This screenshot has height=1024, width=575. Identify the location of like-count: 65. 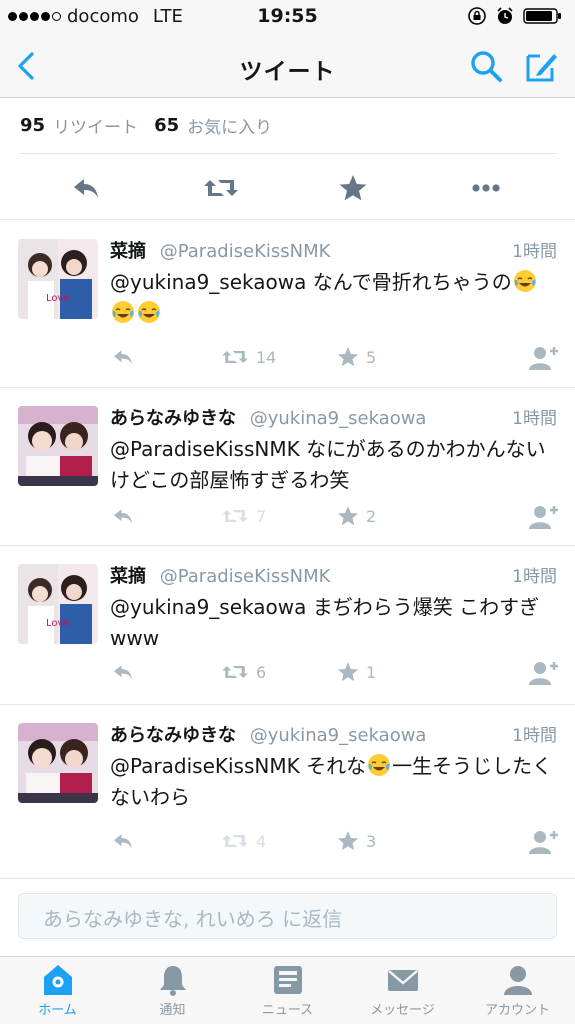
(167, 125).